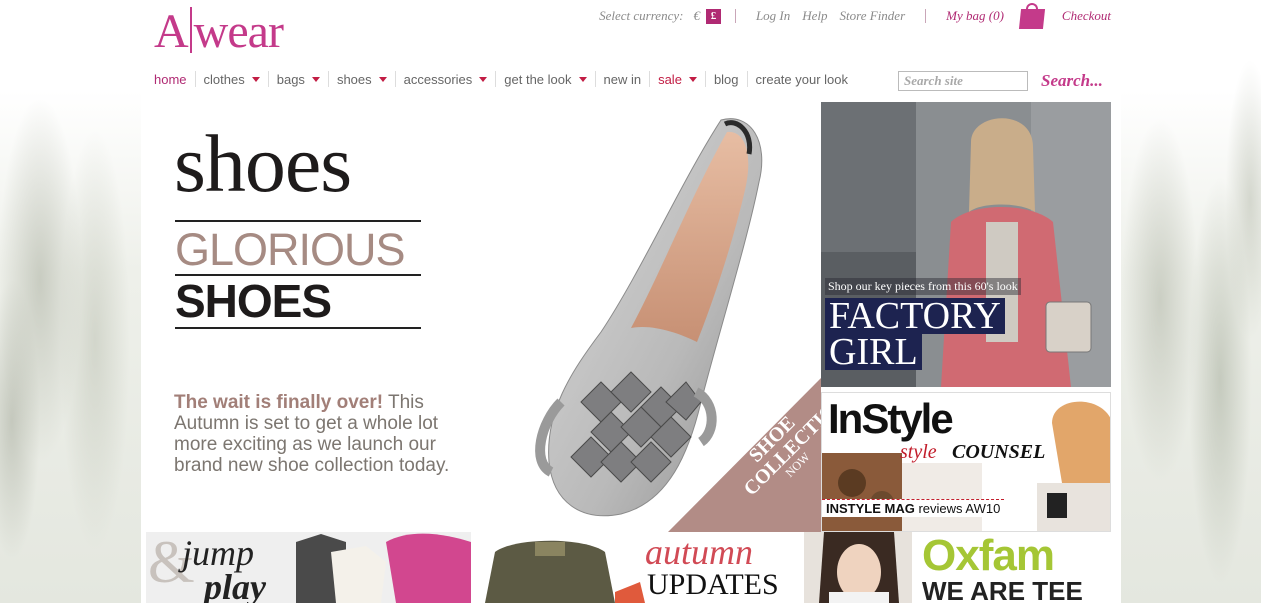 The height and width of the screenshot is (603, 1261). I want to click on oxfam-tile-photo, so click(858, 567).